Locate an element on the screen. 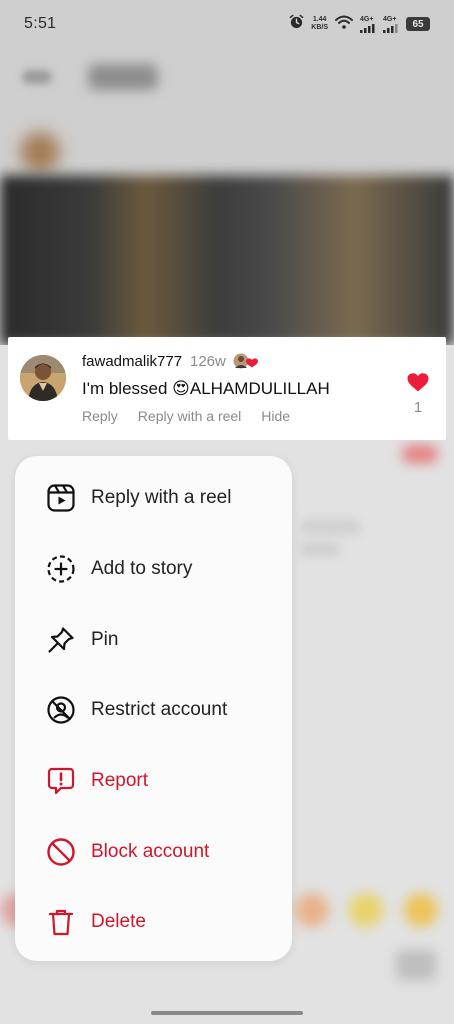 The width and height of the screenshot is (454, 1024). bg-like is located at coordinates (420, 454).